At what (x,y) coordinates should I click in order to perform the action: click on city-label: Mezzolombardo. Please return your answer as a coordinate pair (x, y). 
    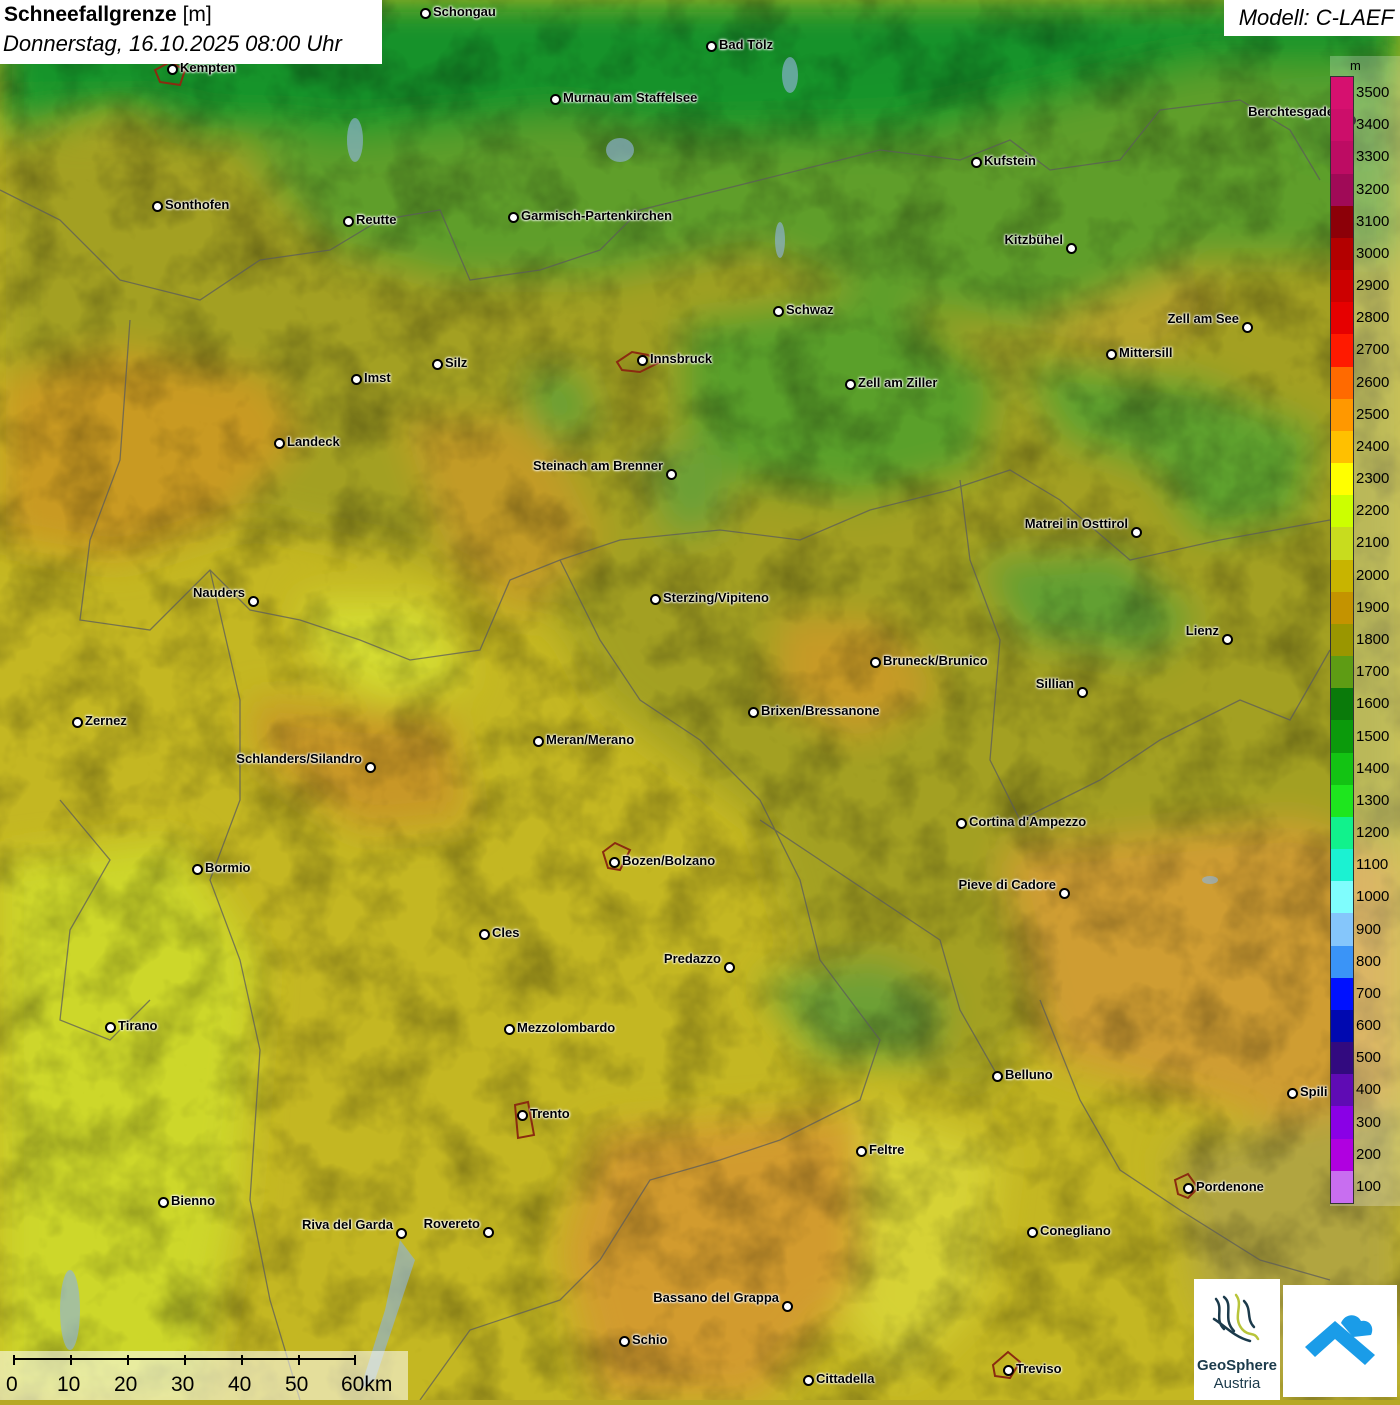
    Looking at the image, I should click on (566, 1027).